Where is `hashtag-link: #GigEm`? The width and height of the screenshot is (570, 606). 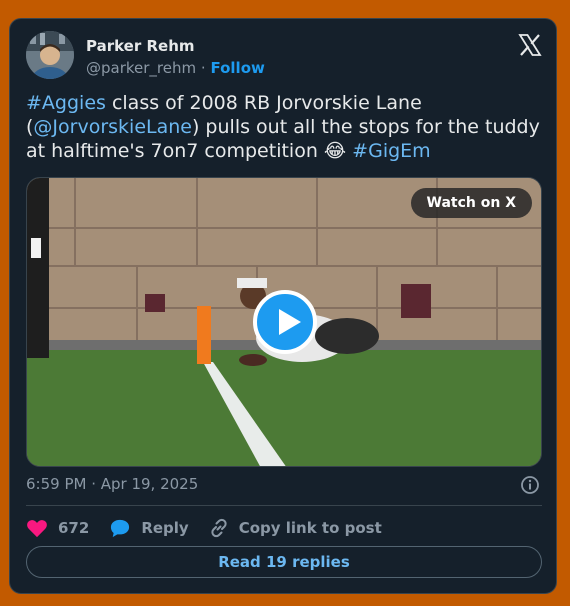
hashtag-link: #GigEm is located at coordinates (391, 151).